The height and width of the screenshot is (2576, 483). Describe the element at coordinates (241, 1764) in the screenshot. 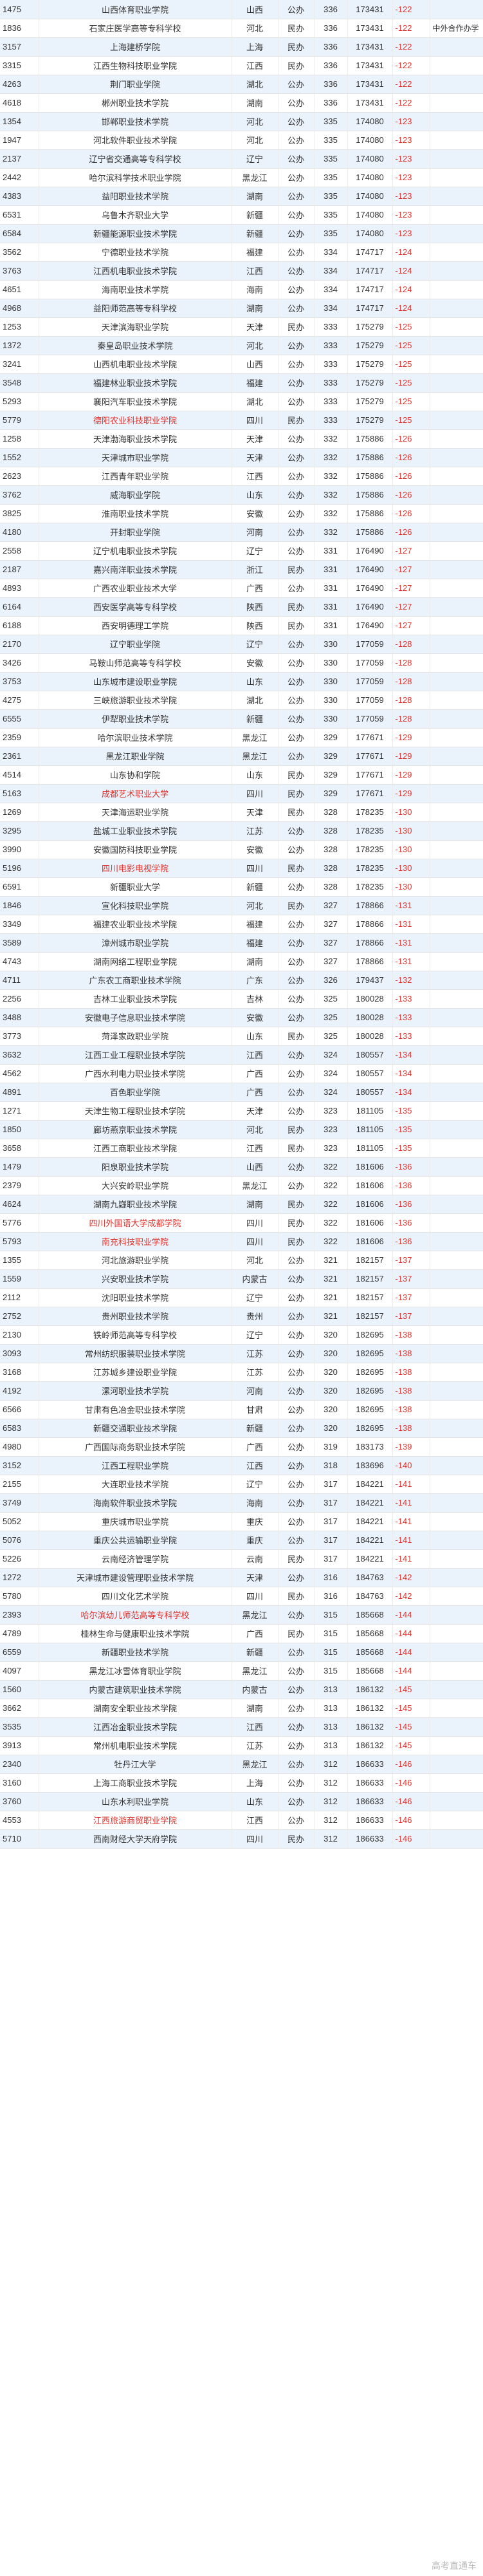

I see `table-row: 2340 牡丹江大学 黑龙江 公办 312 186633 -146` at that location.